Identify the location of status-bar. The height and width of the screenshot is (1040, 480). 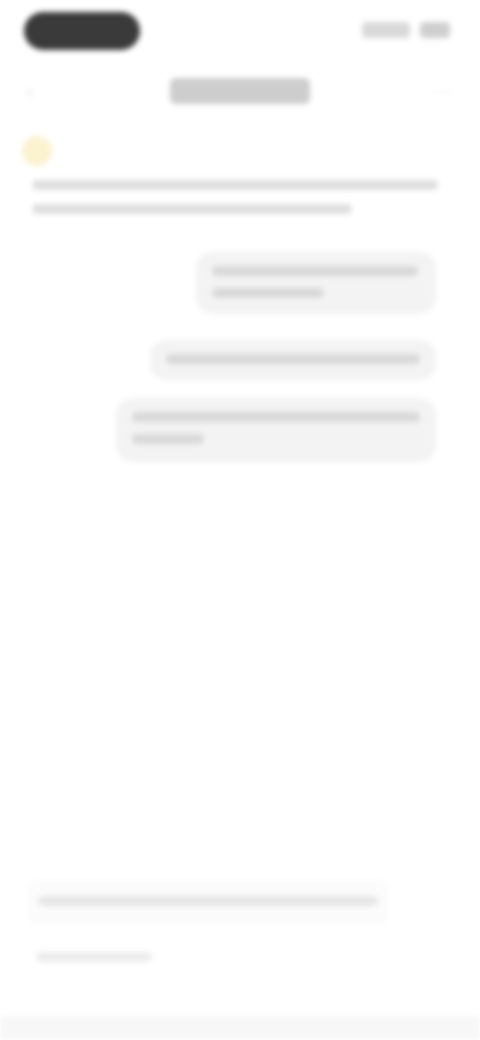
(240, 32).